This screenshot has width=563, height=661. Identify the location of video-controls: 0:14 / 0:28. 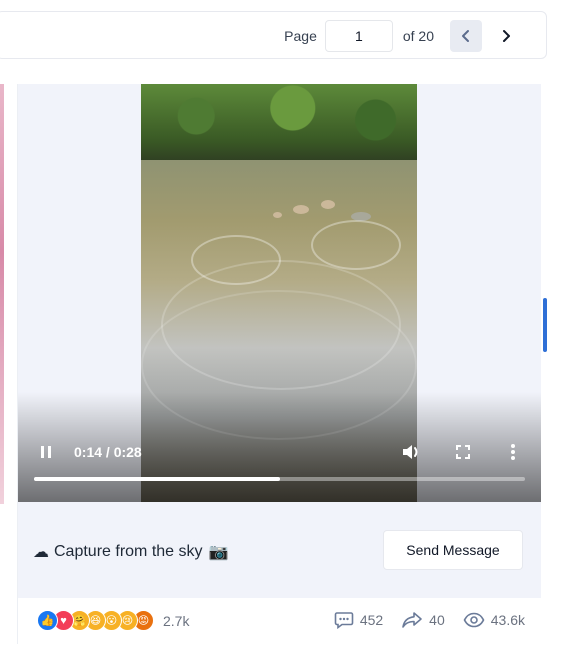
(279, 467).